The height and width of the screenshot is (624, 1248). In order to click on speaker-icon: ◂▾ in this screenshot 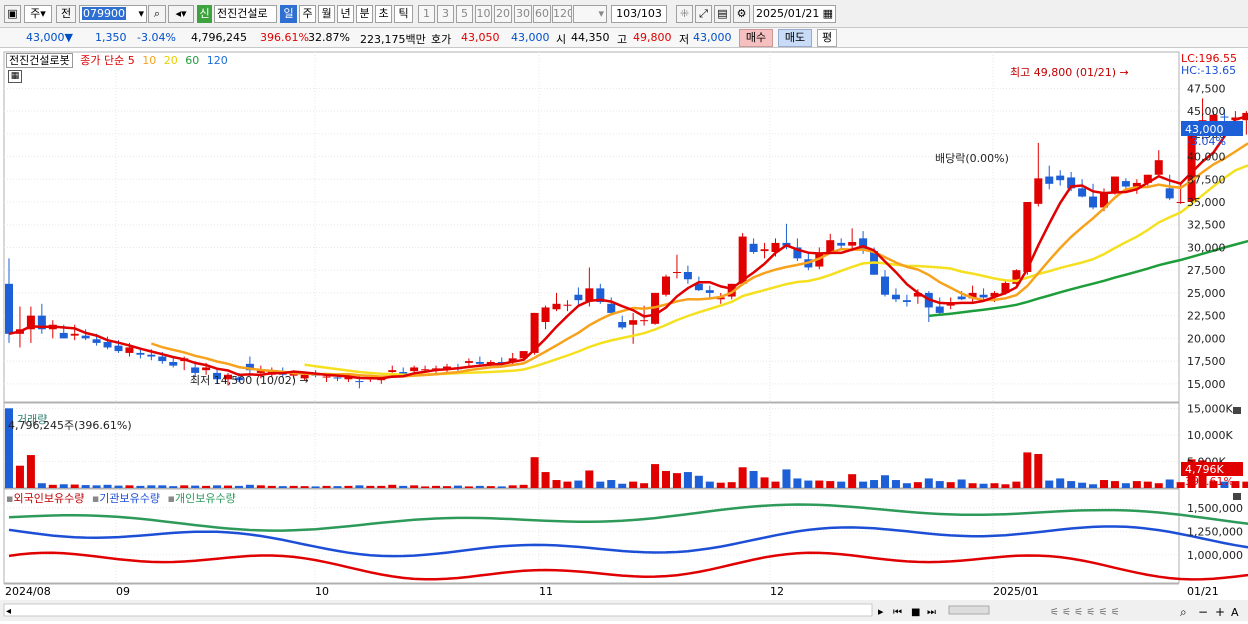, I will do `click(181, 14)`.